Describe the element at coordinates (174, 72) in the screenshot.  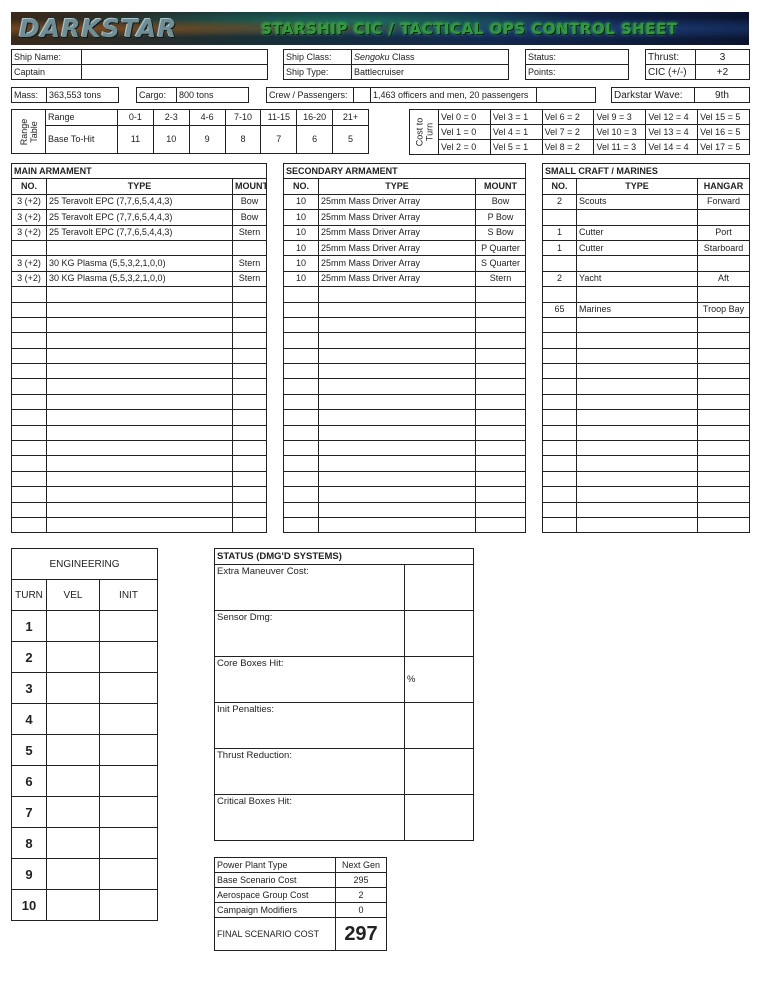
I see `captain-field` at that location.